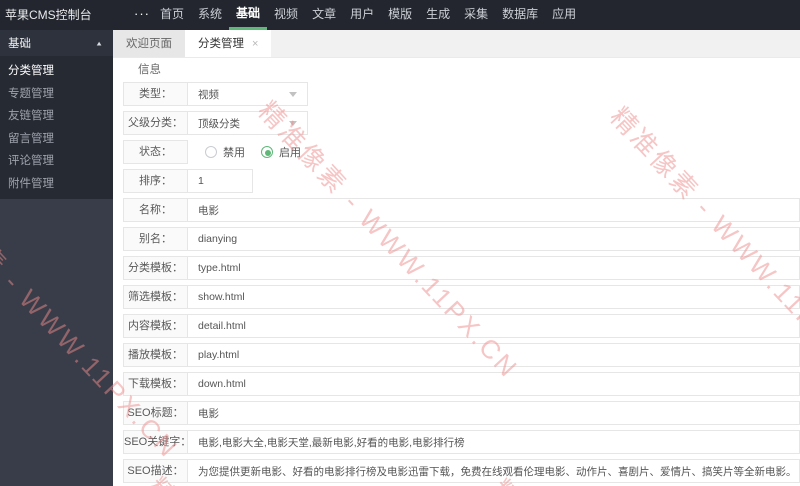 The image size is (800, 486). What do you see at coordinates (155, 326) in the screenshot?
I see `content-template-label: 内容模板：` at bounding box center [155, 326].